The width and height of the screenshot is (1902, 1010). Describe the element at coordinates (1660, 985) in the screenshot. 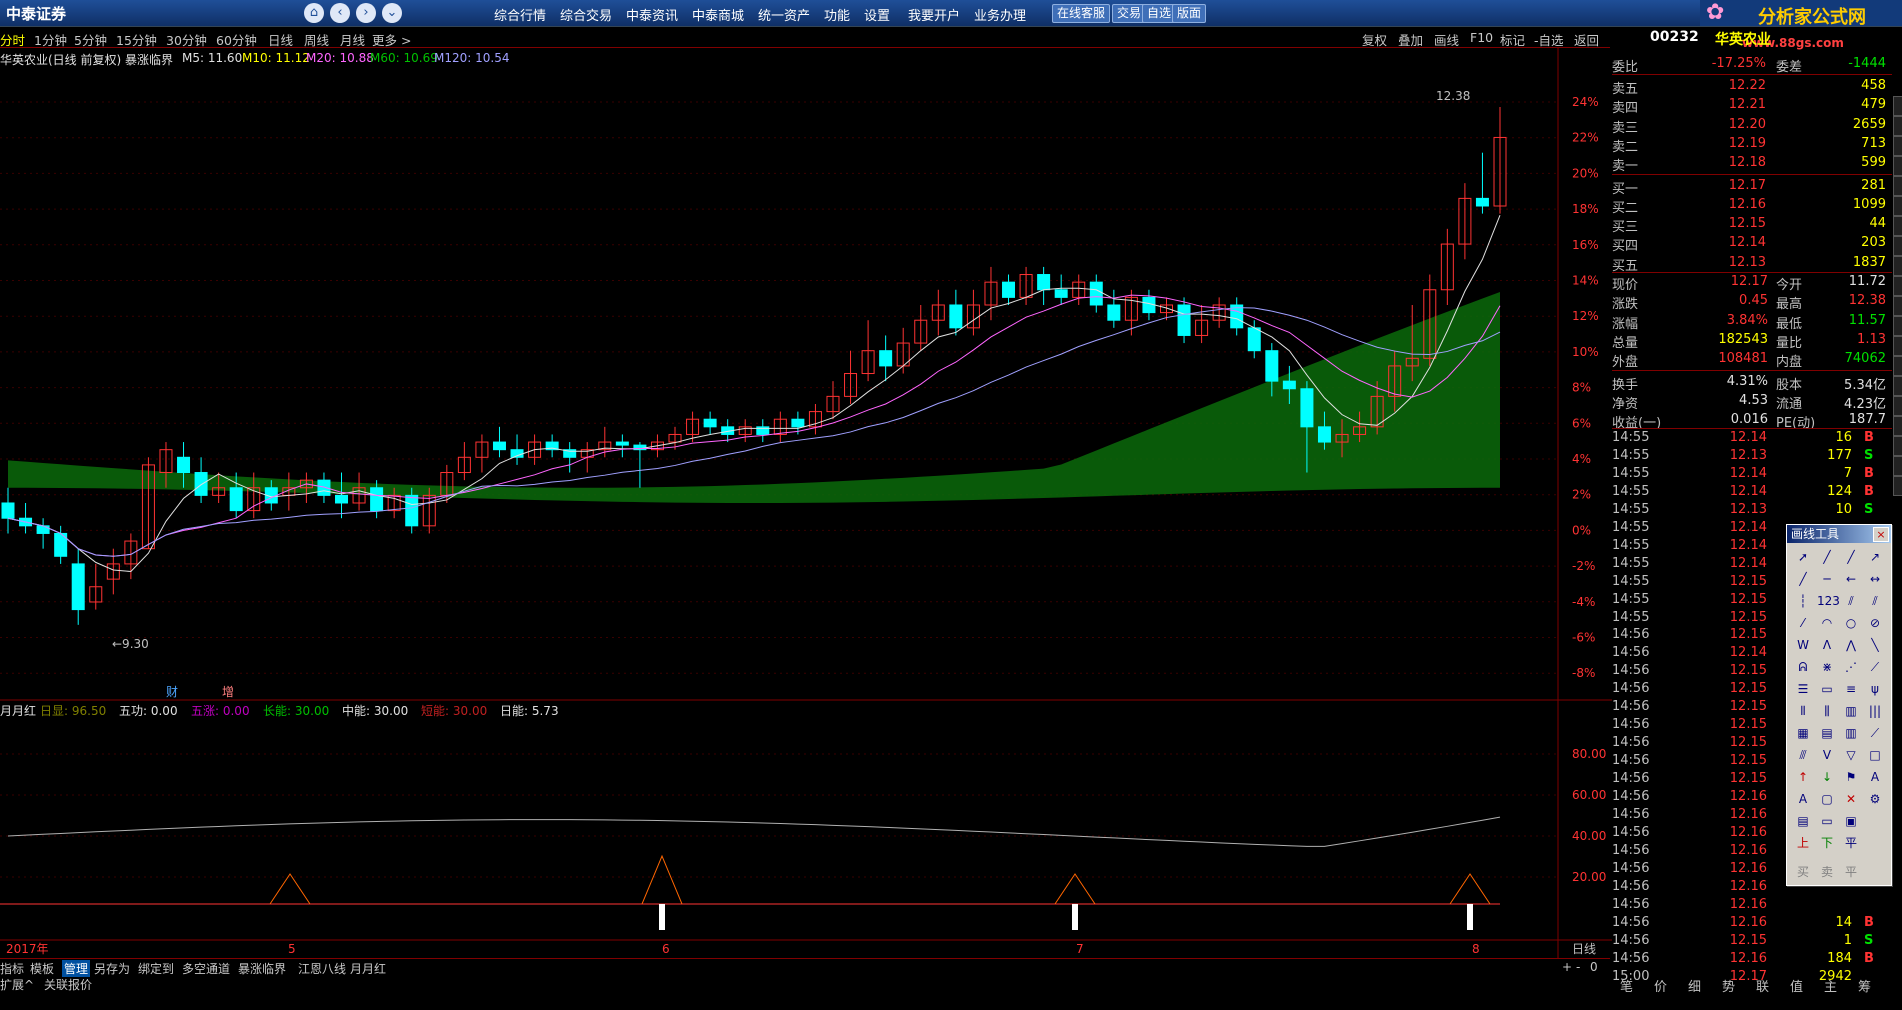

I see `right-tab: 价` at that location.